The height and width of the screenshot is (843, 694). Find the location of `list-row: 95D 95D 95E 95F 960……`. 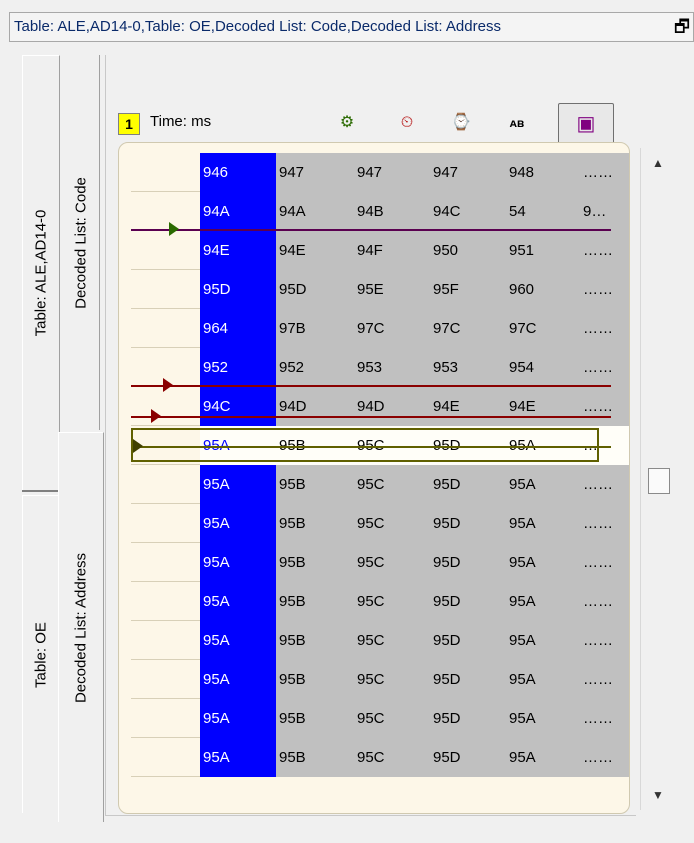

list-row: 95D 95D 95E 95F 960…… is located at coordinates (374, 289).